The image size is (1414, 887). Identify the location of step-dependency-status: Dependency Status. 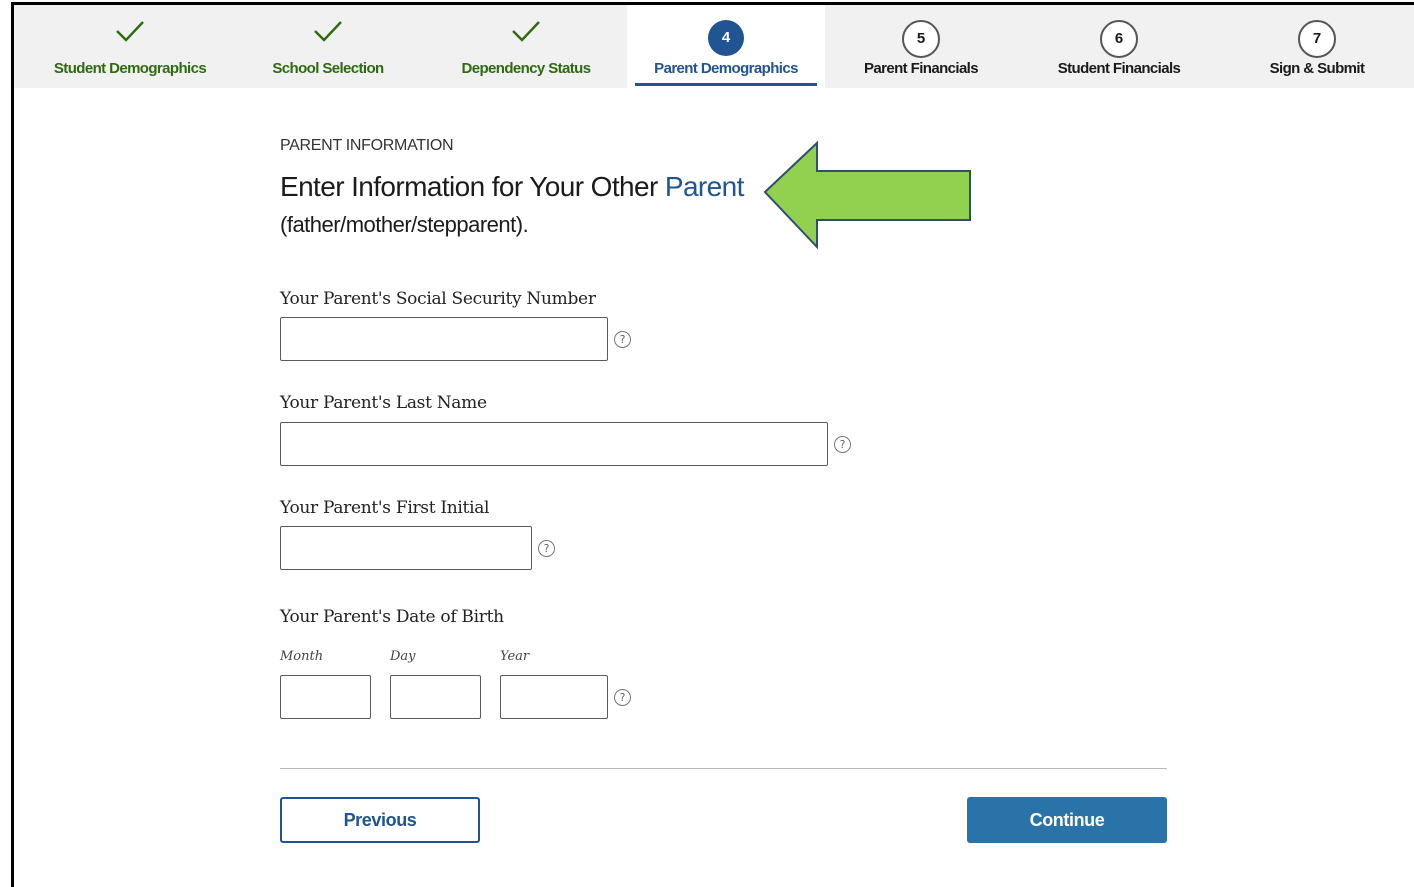
(526, 46).